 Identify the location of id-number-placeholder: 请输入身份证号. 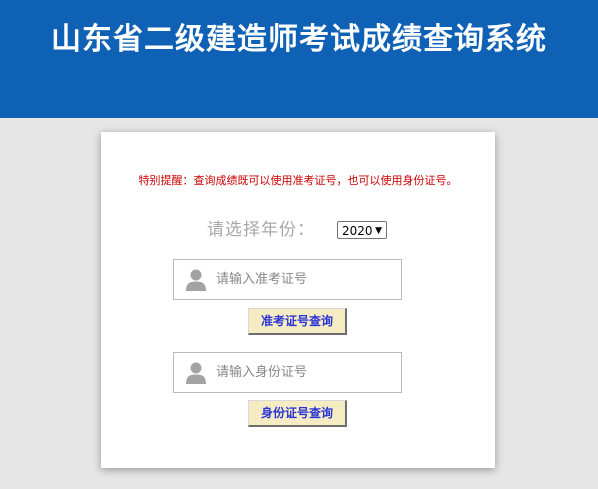
(262, 372).